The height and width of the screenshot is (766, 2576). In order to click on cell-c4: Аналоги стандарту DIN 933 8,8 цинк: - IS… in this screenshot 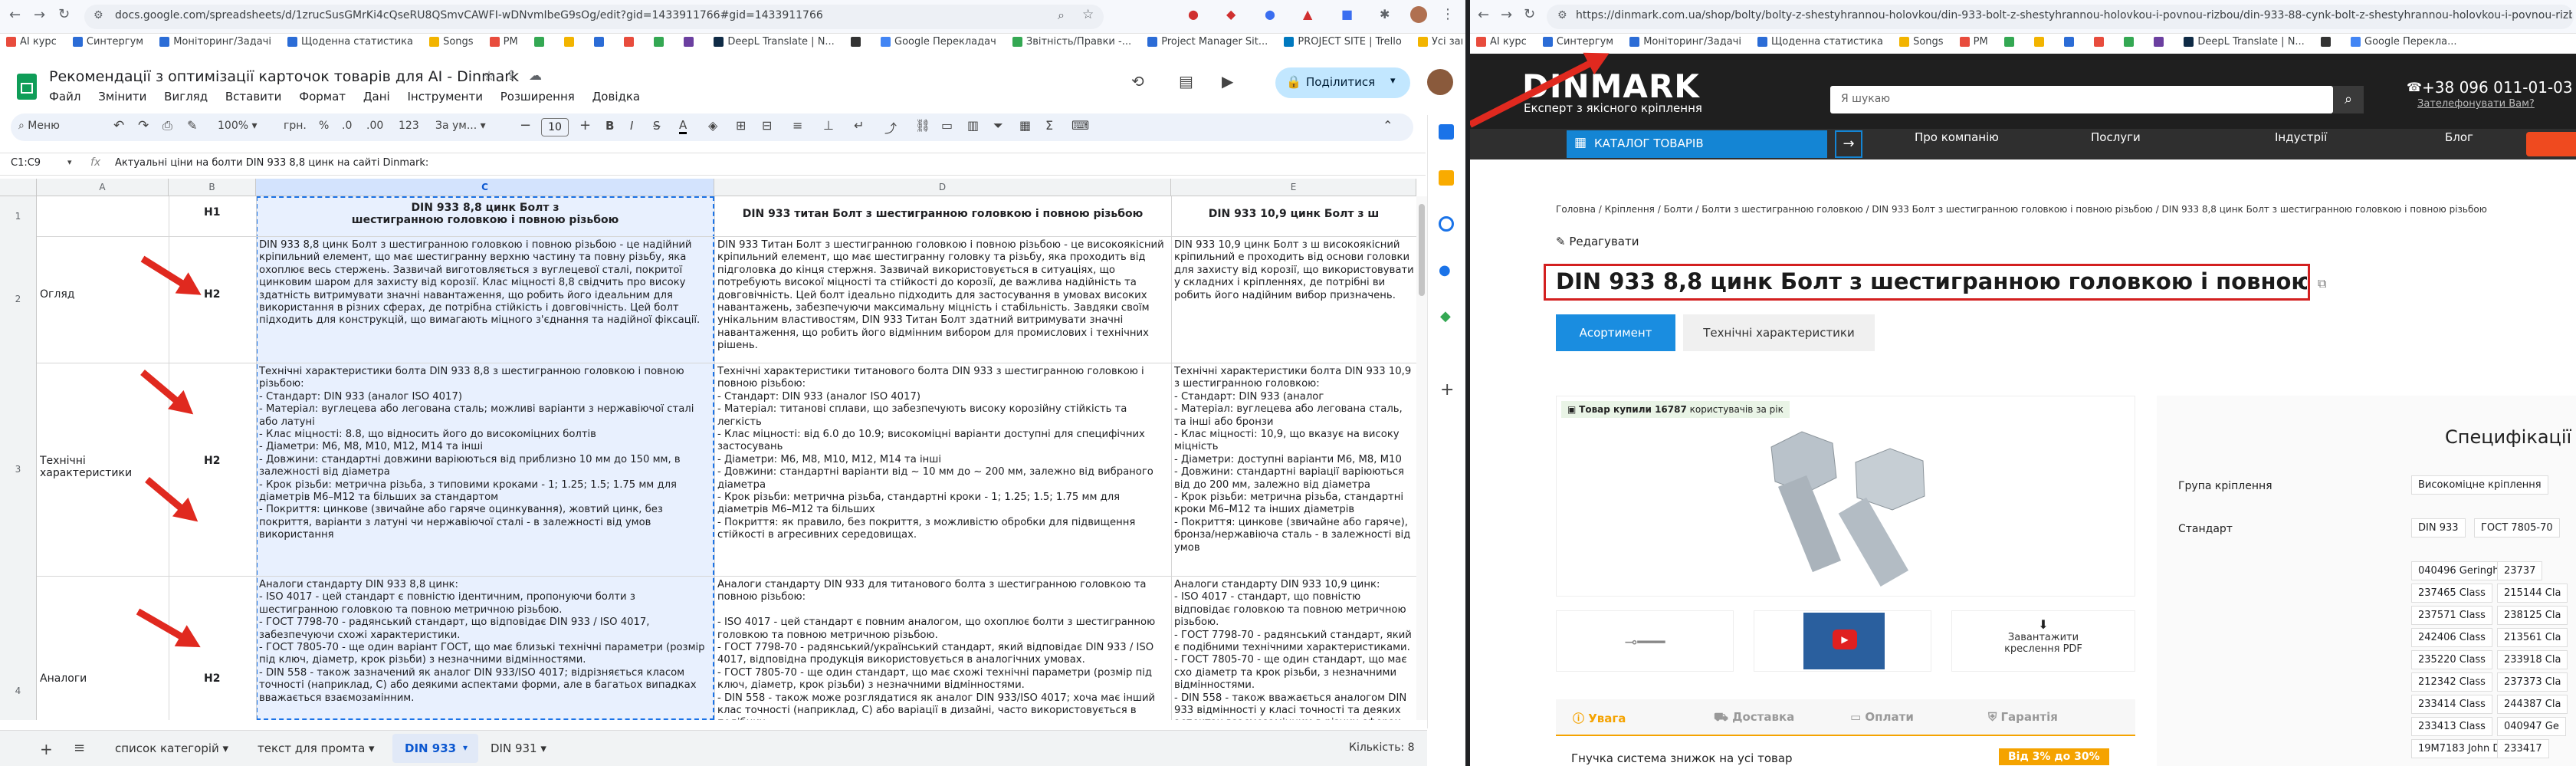, I will do `click(485, 650)`.